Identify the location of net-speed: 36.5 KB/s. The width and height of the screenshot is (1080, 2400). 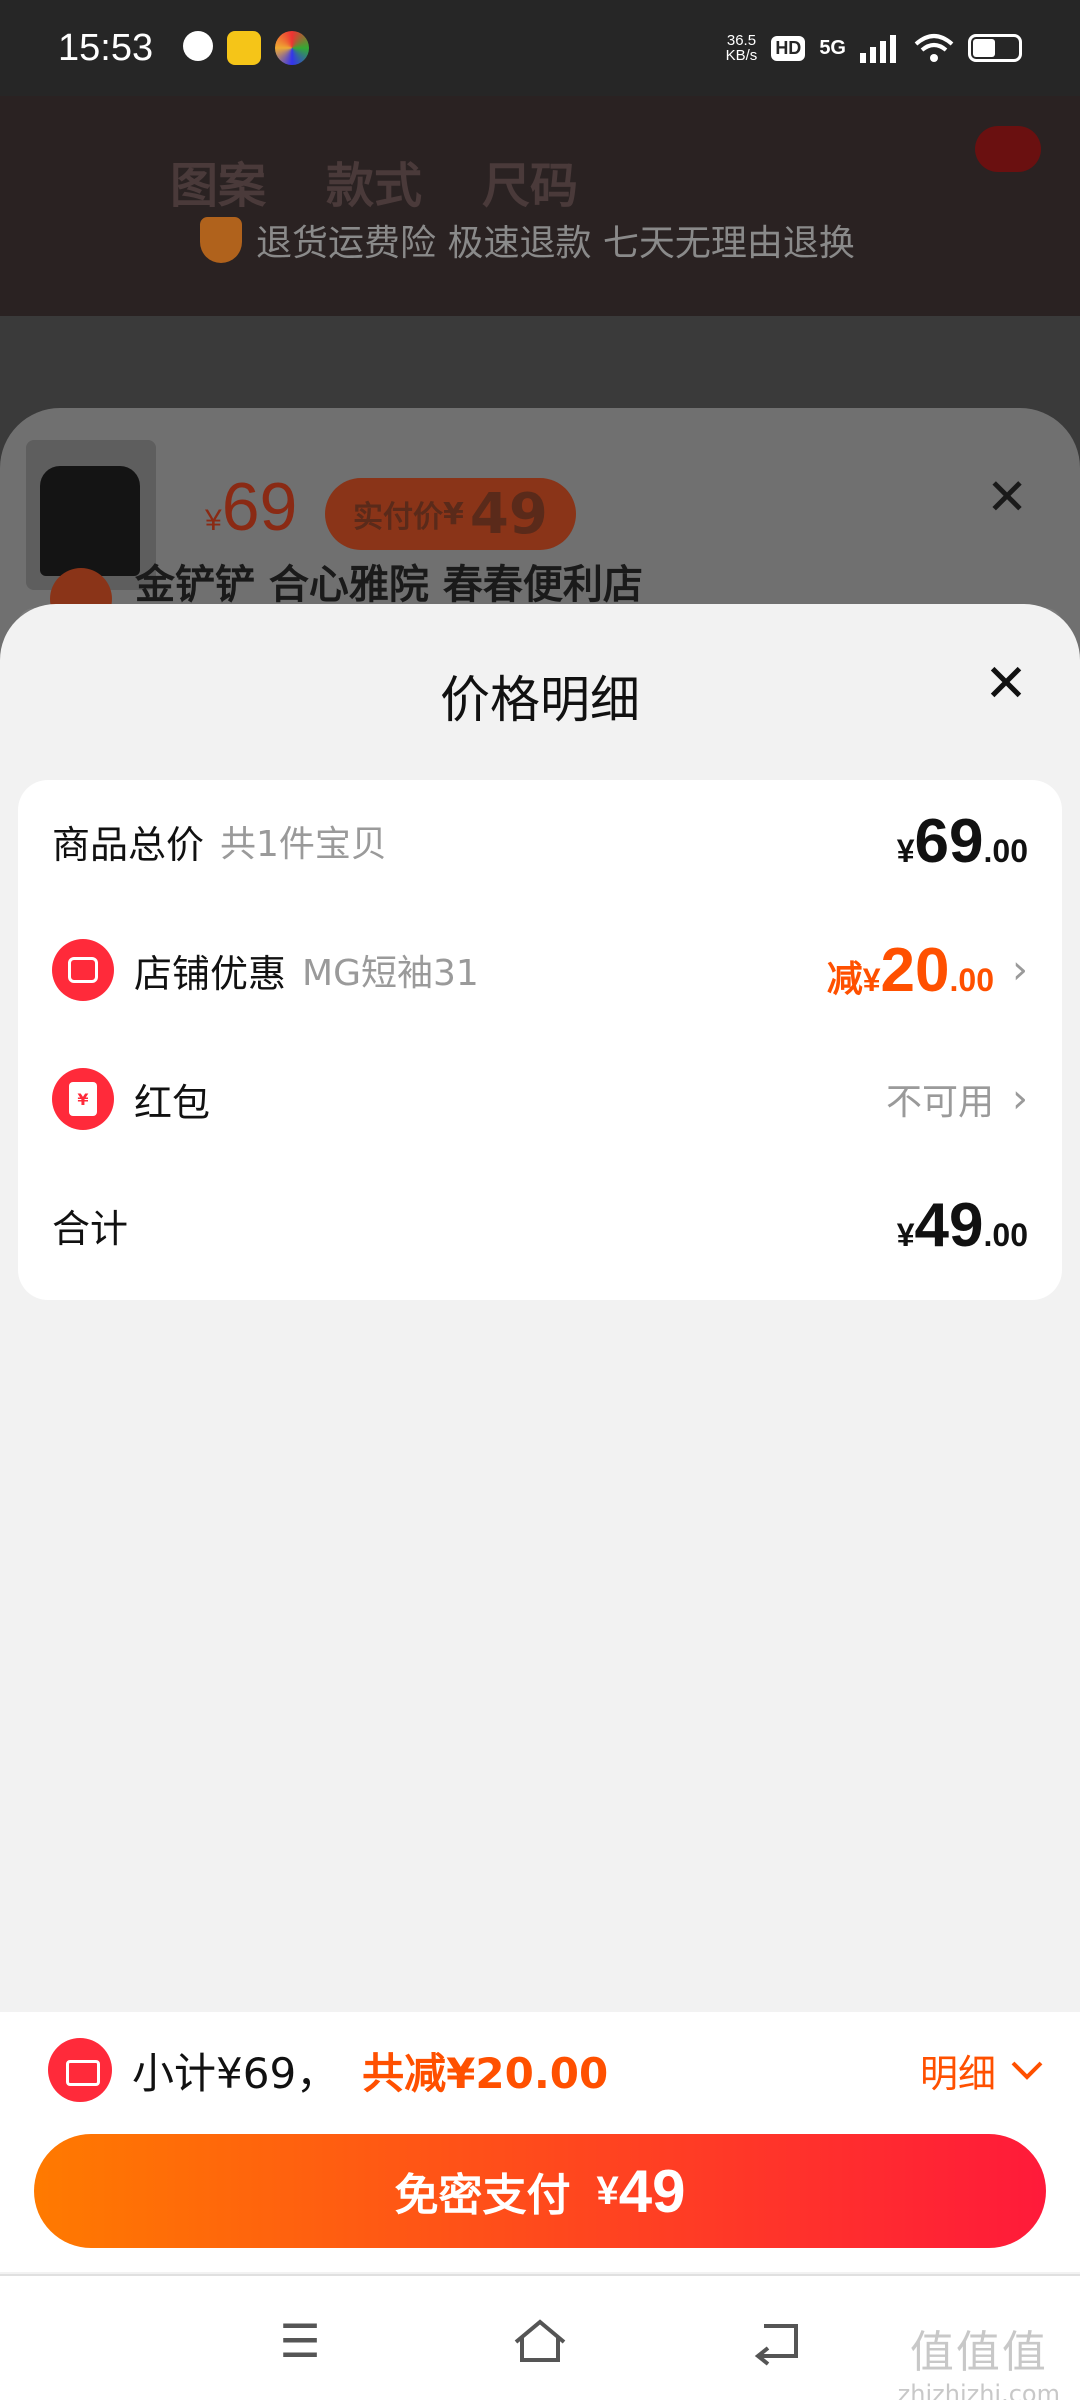
(742, 48).